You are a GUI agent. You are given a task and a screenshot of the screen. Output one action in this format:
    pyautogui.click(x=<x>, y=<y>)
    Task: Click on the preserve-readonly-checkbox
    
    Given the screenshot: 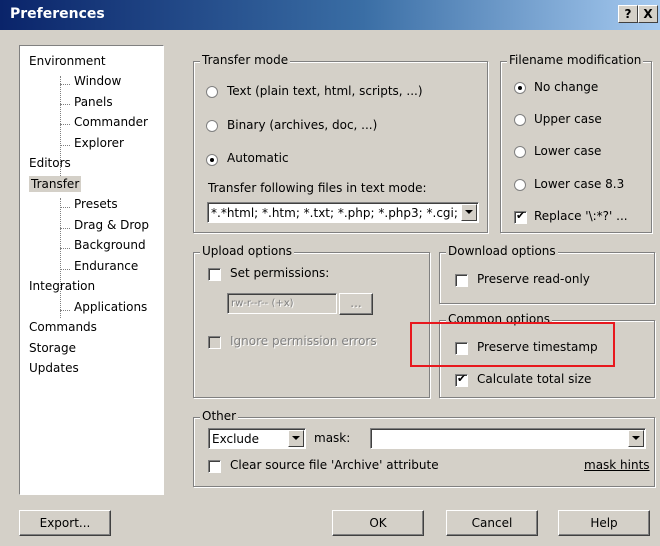 What is the action you would take?
    pyautogui.click(x=461, y=280)
    